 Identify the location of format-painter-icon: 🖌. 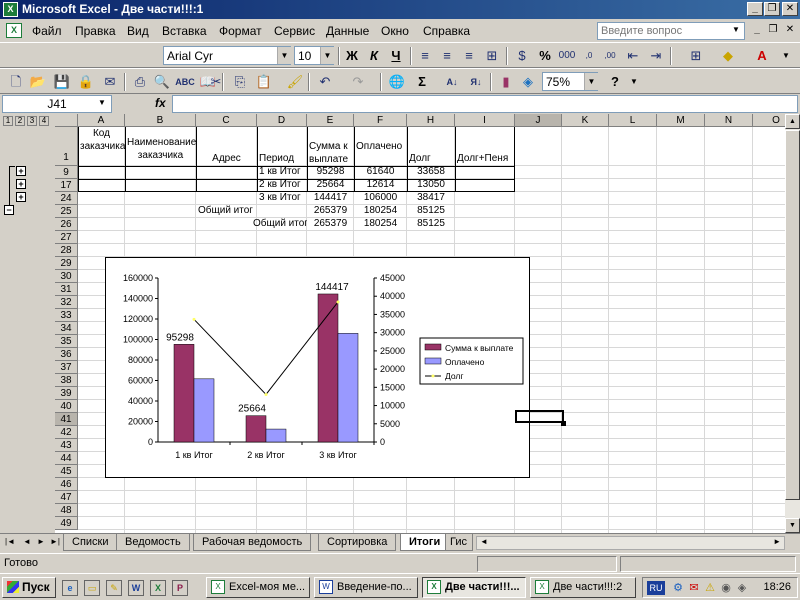
(295, 82).